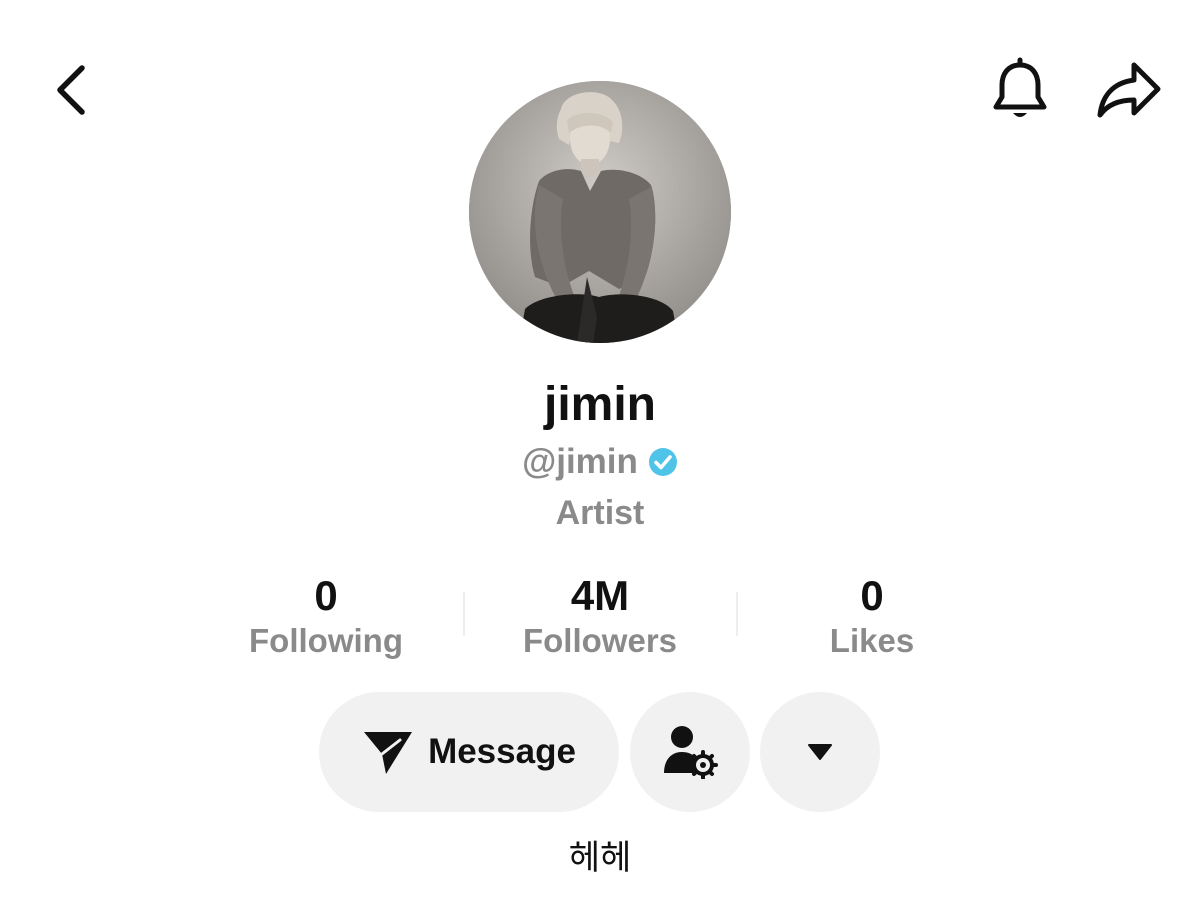 This screenshot has width=1200, height=922. I want to click on caret-down-icon, so click(820, 752).